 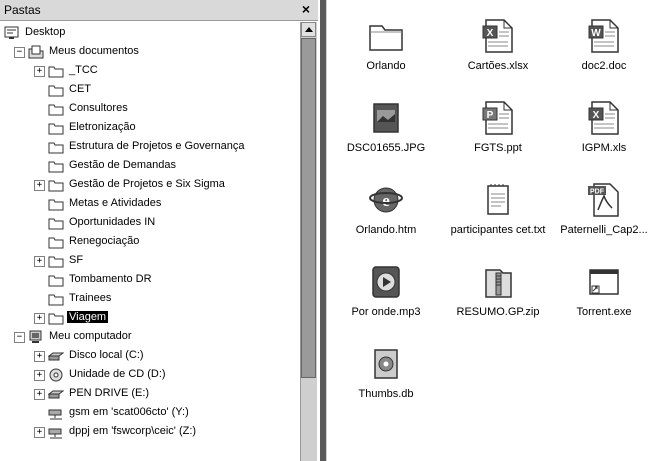 I want to click on tree-item: Estrutura de Projetos e Governança, so click(x=150, y=147).